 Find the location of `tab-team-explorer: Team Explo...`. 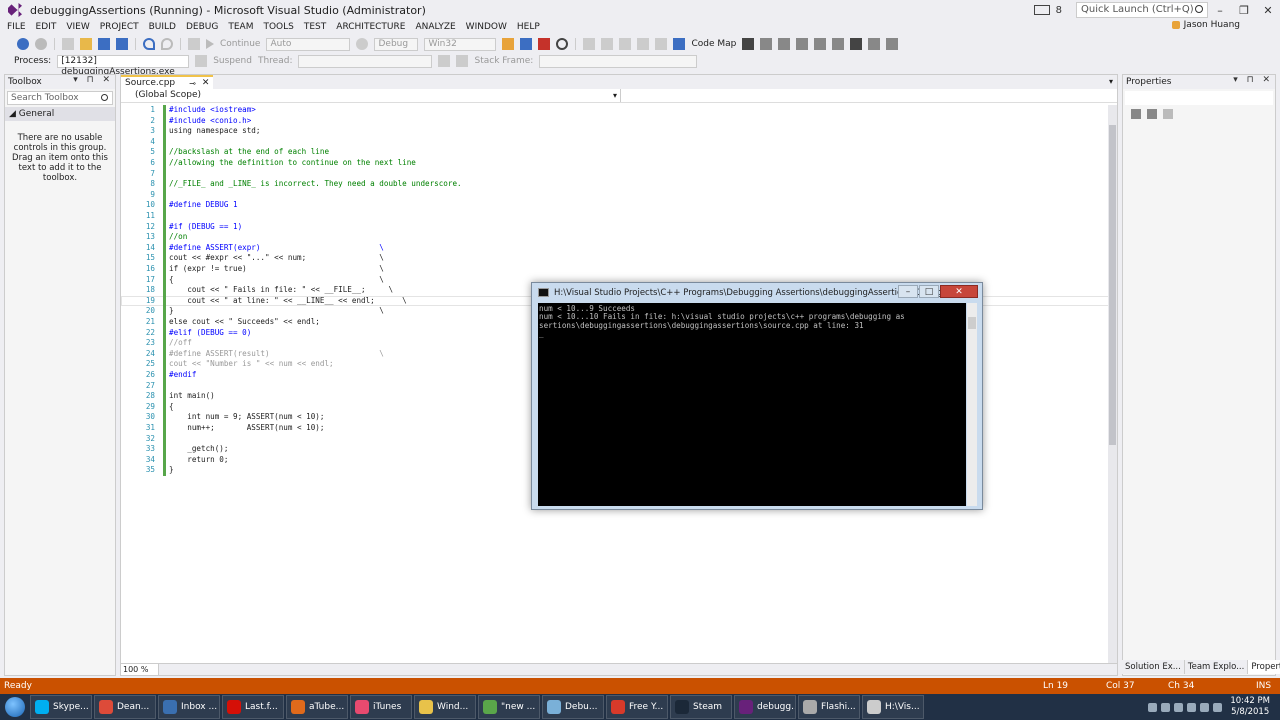

tab-team-explorer: Team Explo... is located at coordinates (1216, 667).